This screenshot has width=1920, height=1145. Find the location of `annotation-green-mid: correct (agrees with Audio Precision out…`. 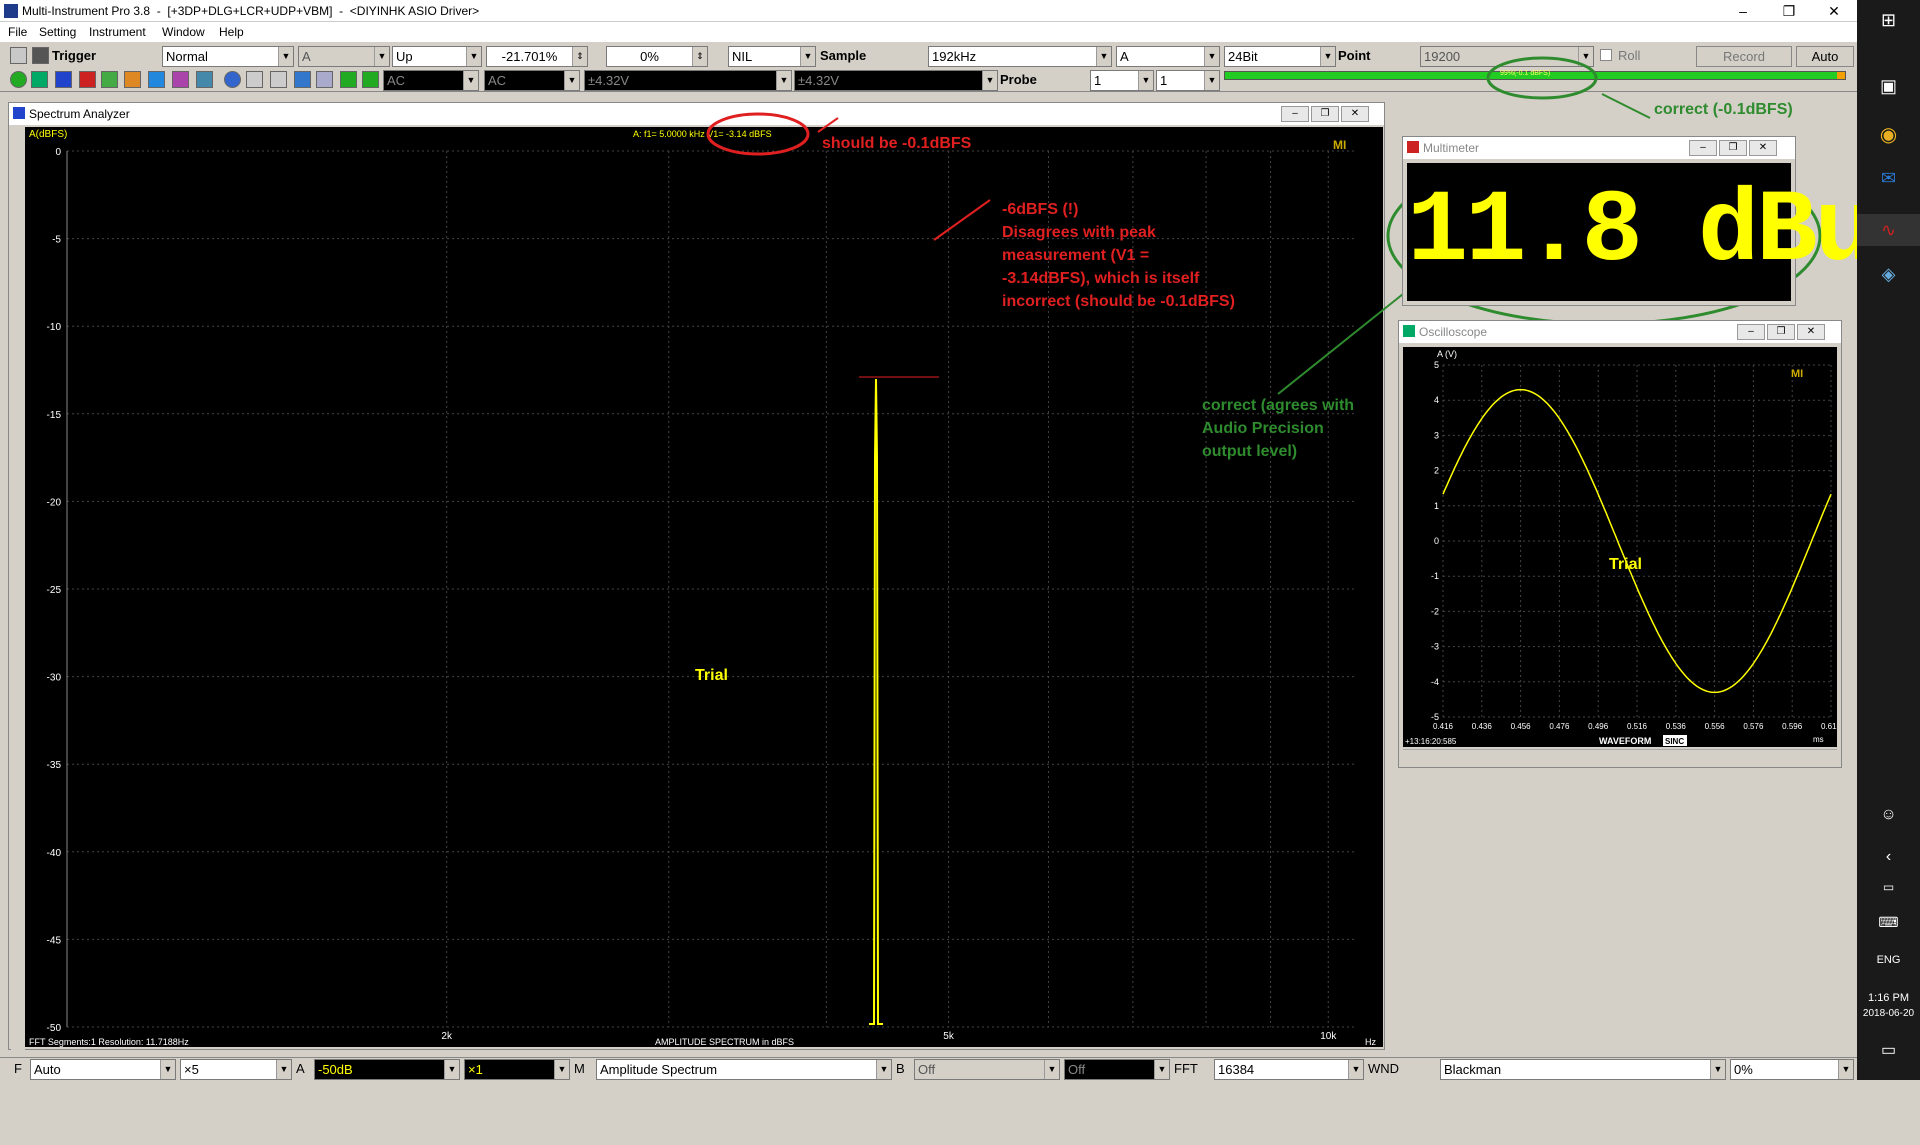

annotation-green-mid: correct (agrees with Audio Precision out… is located at coordinates (1278, 428).